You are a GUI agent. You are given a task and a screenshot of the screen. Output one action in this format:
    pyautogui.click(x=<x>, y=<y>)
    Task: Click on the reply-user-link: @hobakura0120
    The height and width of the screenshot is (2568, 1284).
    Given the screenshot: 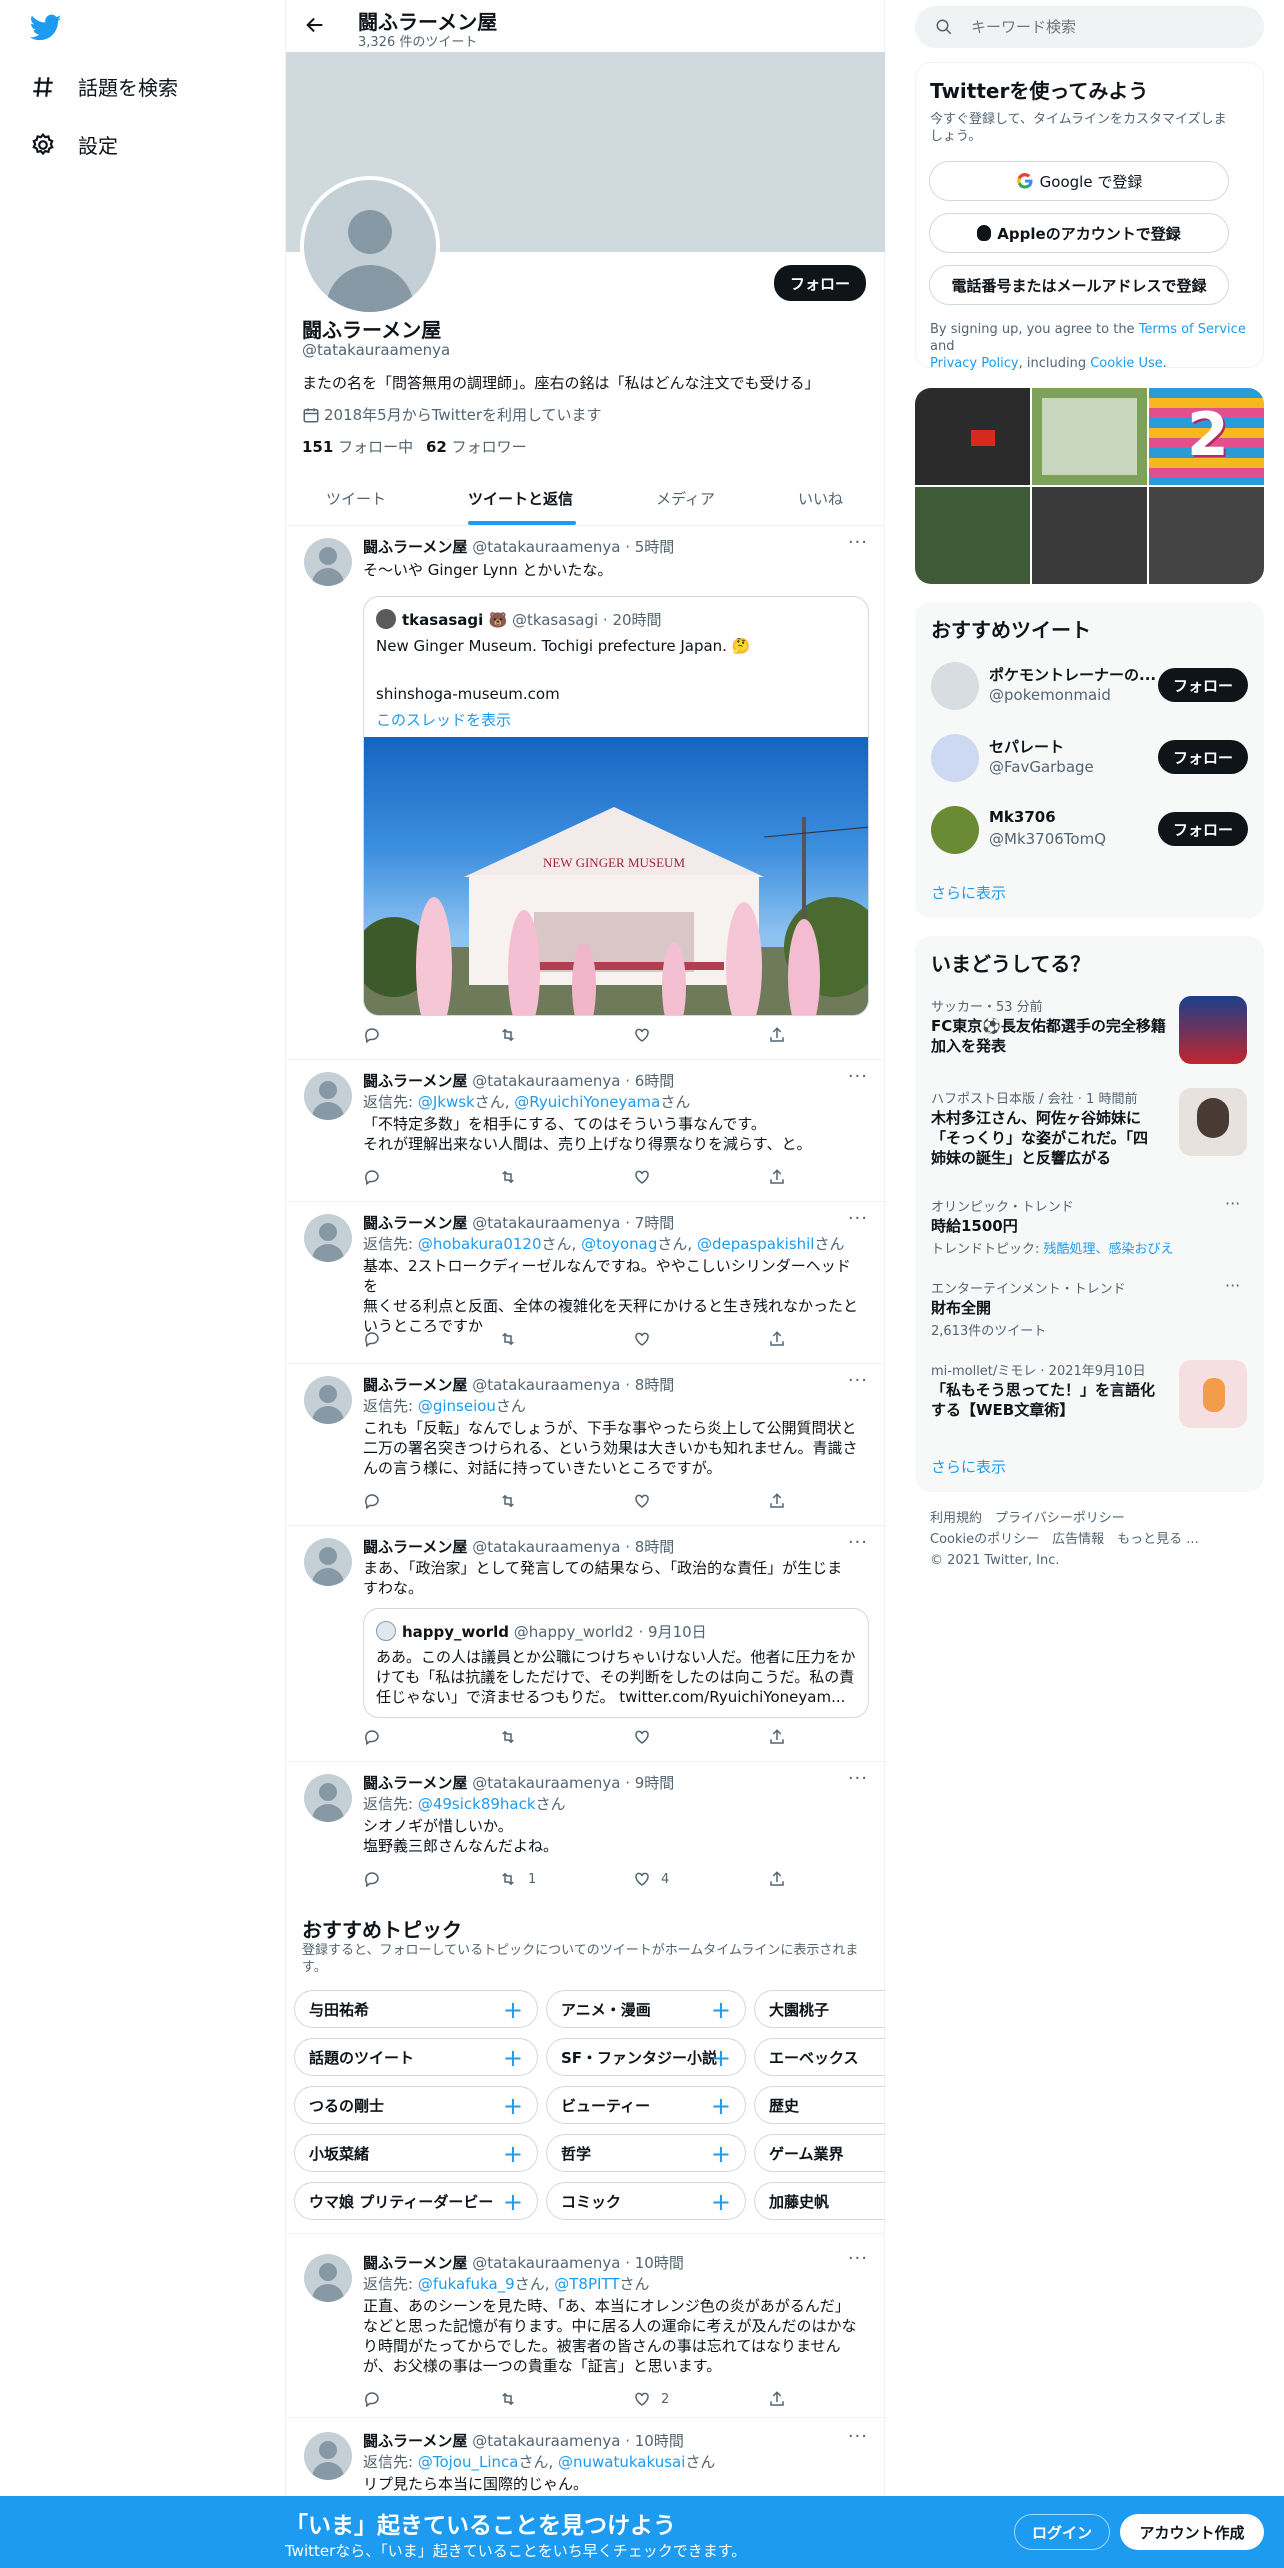 What is the action you would take?
    pyautogui.click(x=480, y=1244)
    